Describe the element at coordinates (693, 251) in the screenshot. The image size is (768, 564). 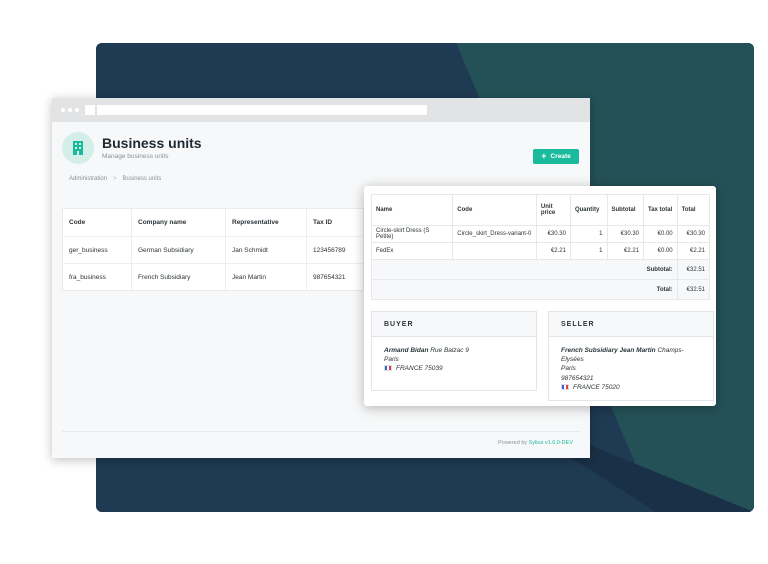
I see `item-total: €2.21` at that location.